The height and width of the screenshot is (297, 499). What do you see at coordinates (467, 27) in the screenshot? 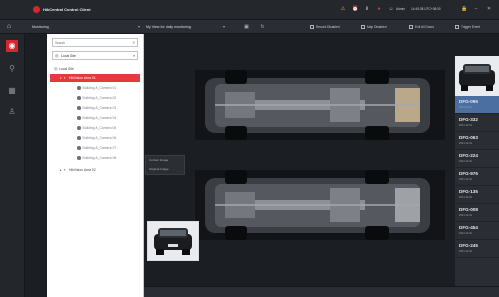
I see `trigger-event-button: Trigger Event` at bounding box center [467, 27].